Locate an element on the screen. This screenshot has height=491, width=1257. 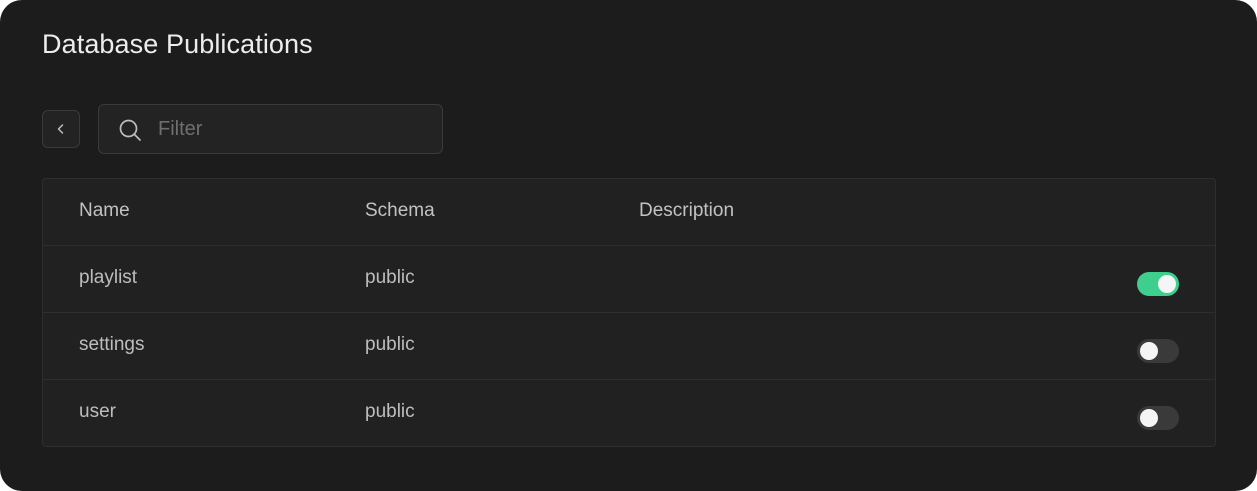
table-row: user public is located at coordinates (629, 413).